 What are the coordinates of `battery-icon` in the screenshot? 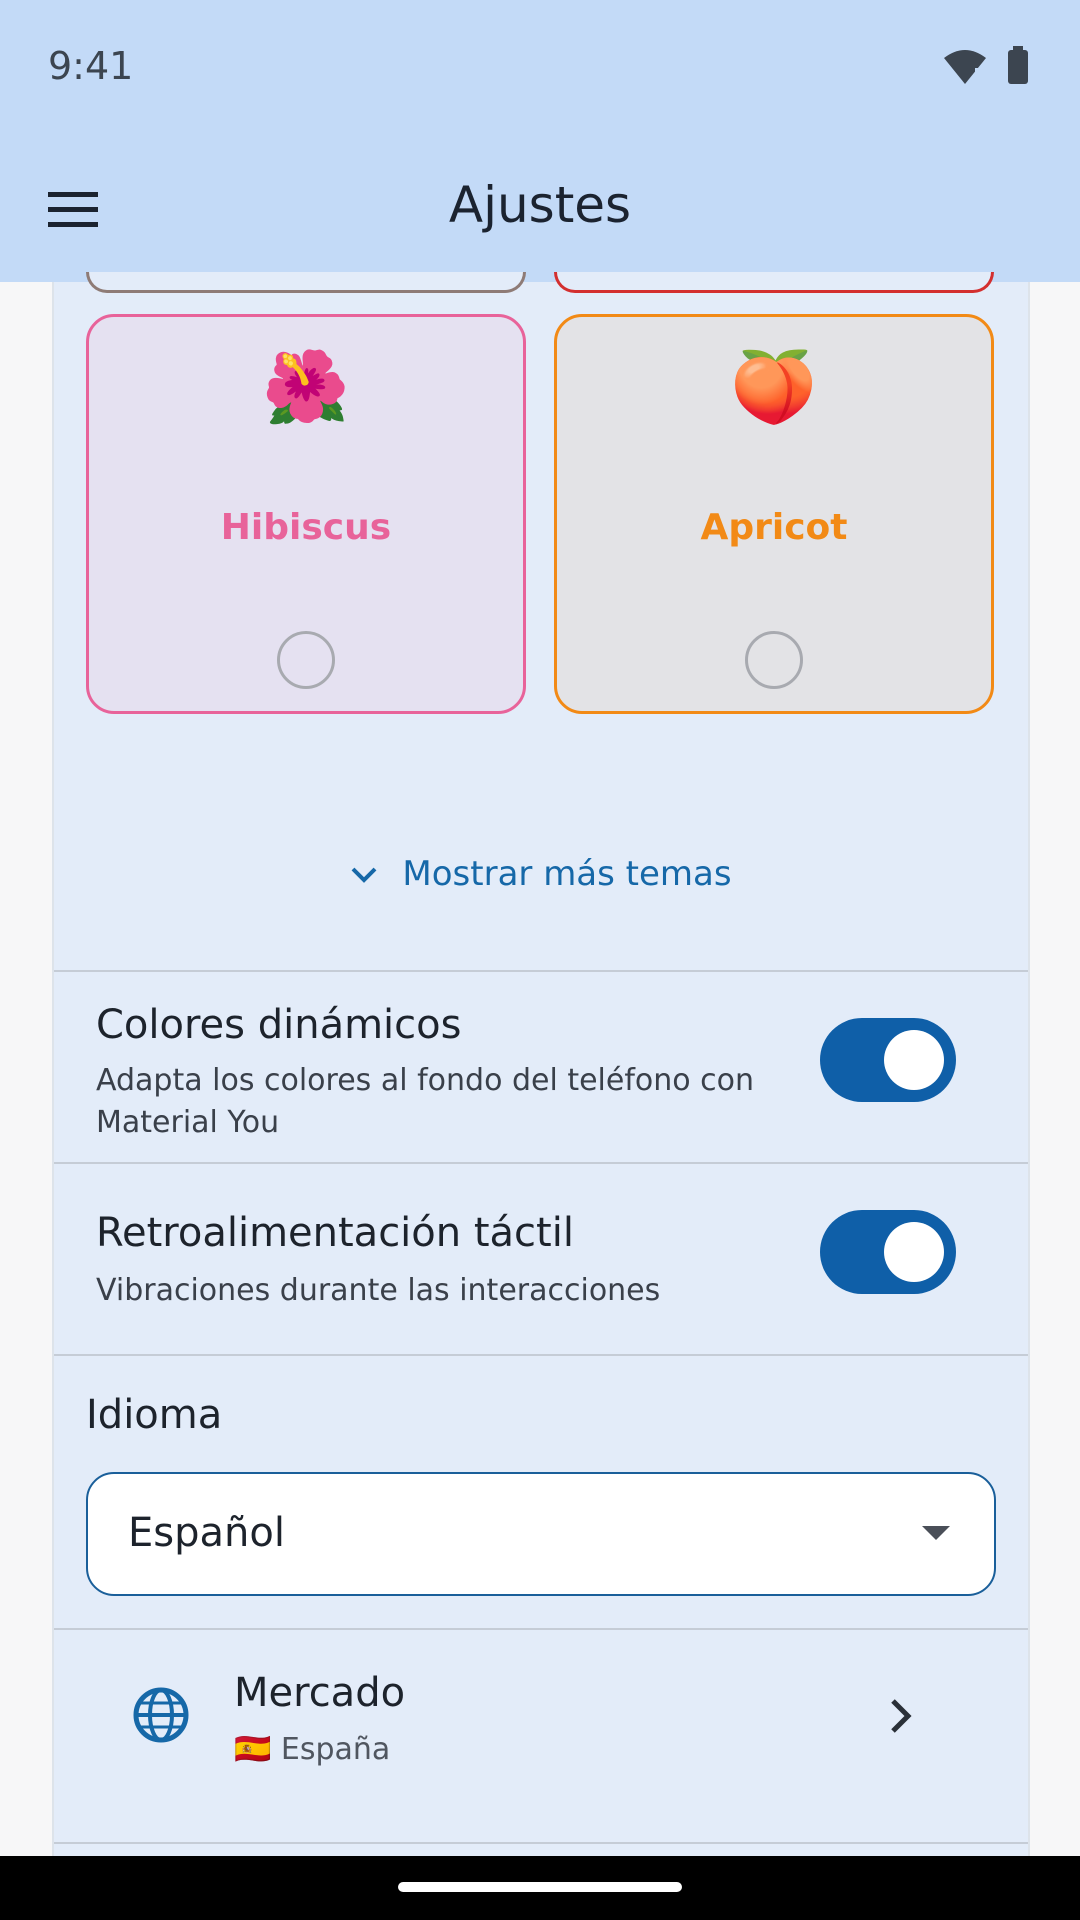 It's located at (1018, 65).